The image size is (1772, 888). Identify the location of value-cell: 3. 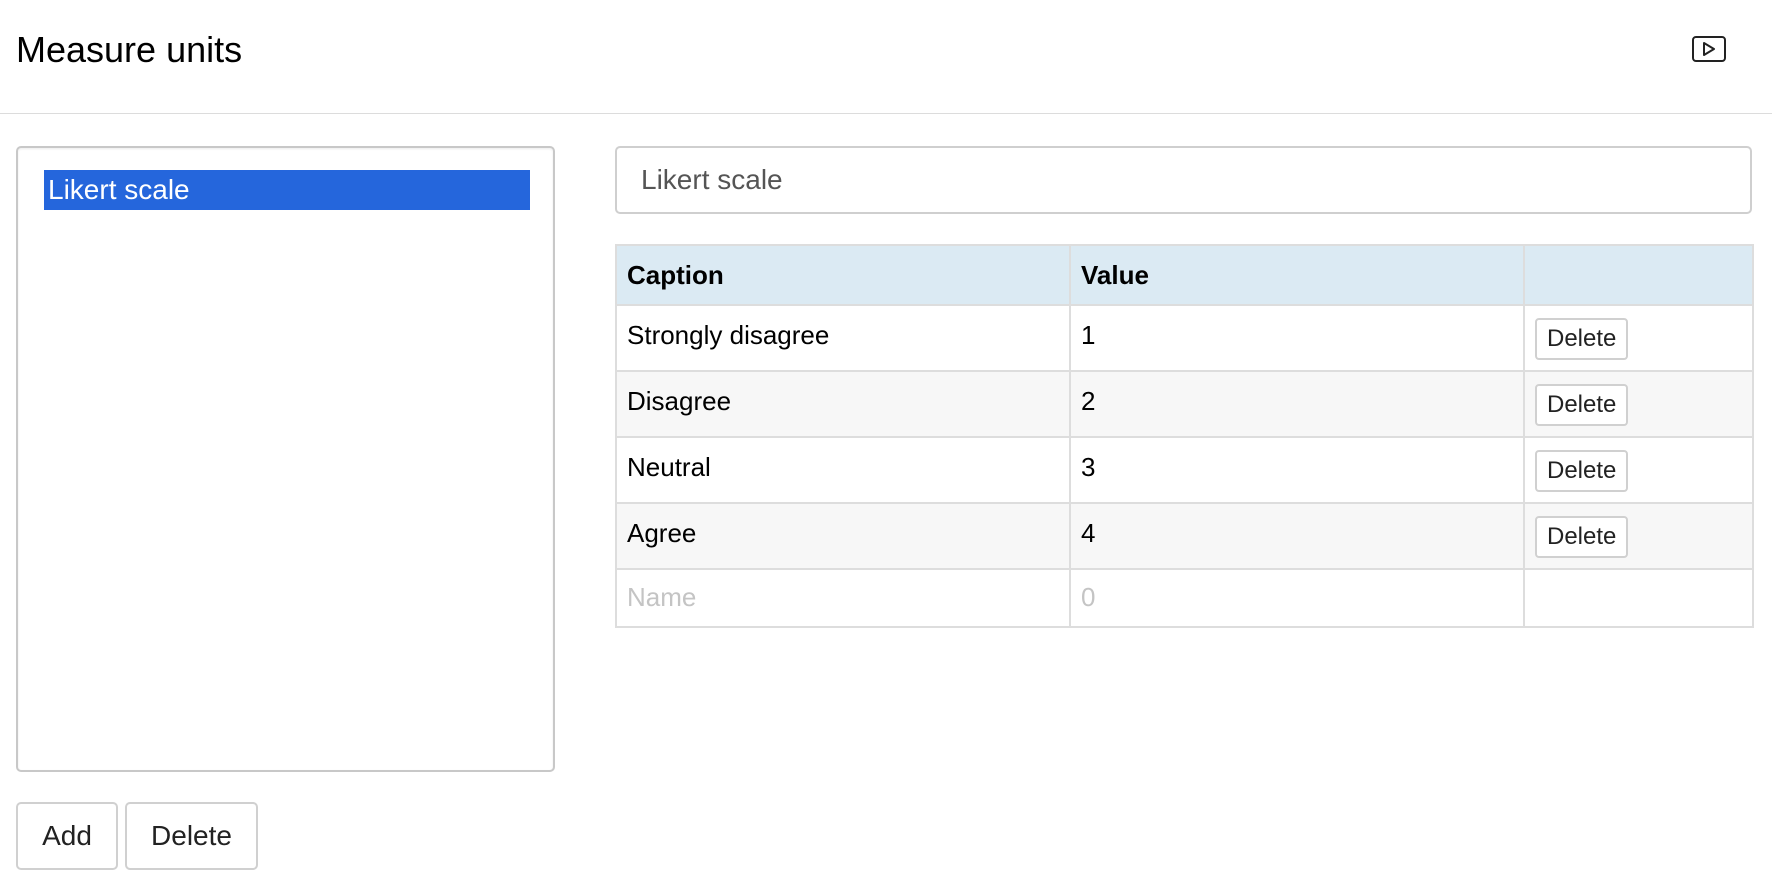
(1297, 470).